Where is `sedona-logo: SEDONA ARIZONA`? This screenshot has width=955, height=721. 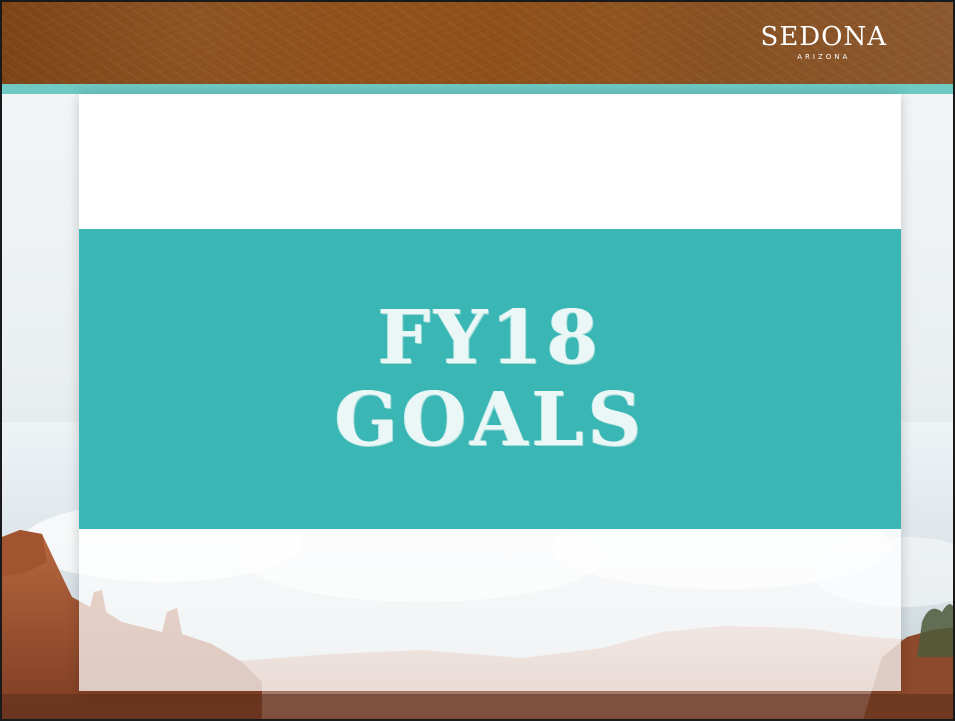
sedona-logo: SEDONA ARIZONA is located at coordinates (824, 42).